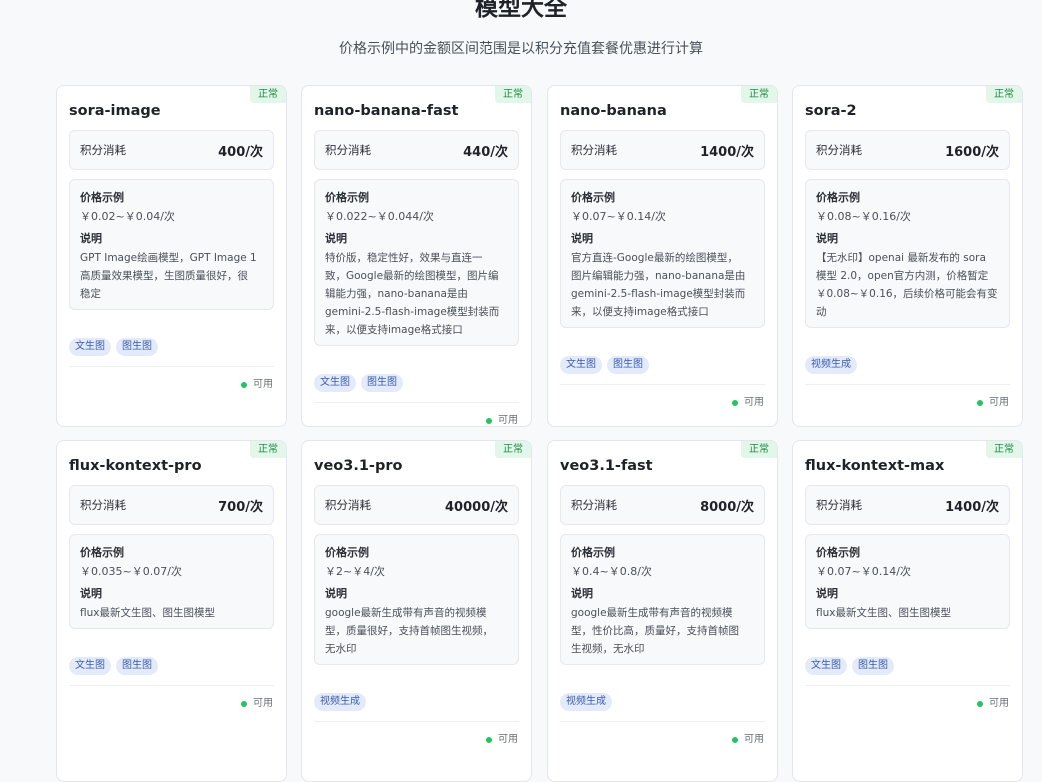 This screenshot has width=1042, height=782. I want to click on description-text: google最新生成带有声音的视频模 型，质量很好，支持首帧图生视频， 无水印, so click(416, 631).